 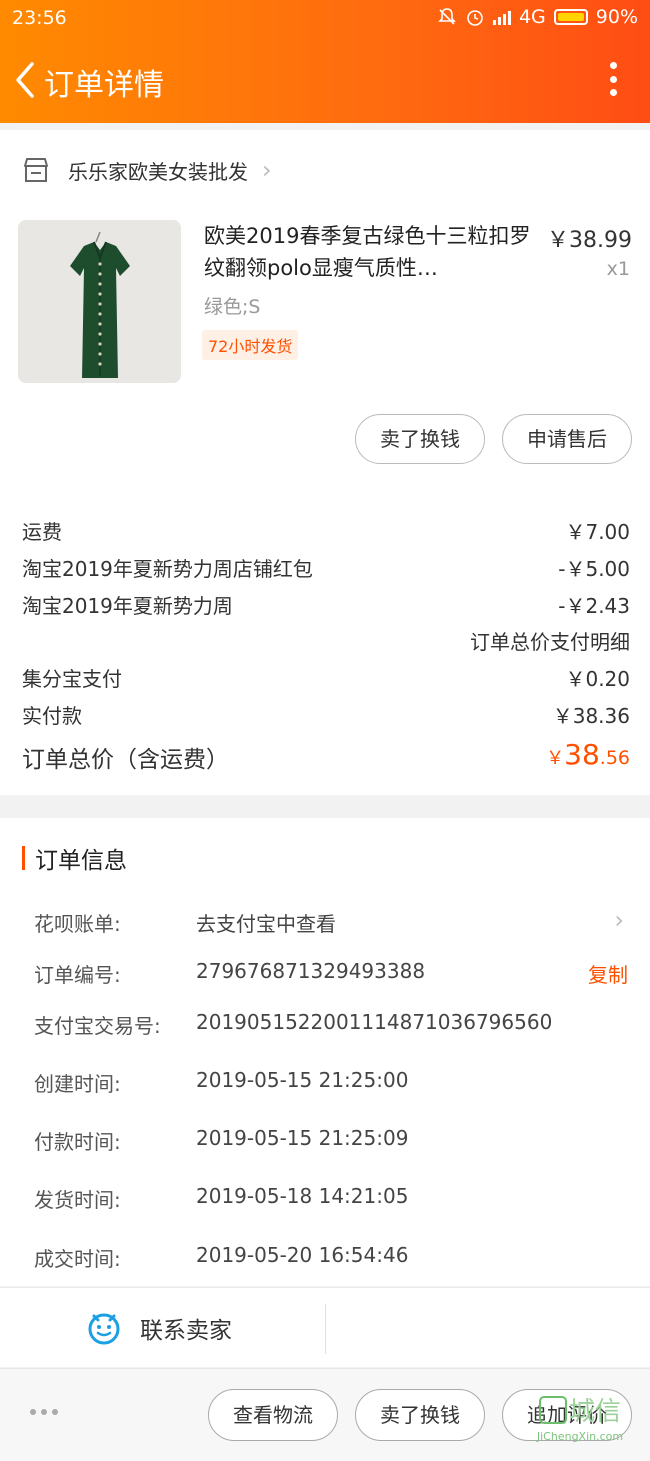 What do you see at coordinates (52, 716) in the screenshot?
I see `payment-label: 实付款` at bounding box center [52, 716].